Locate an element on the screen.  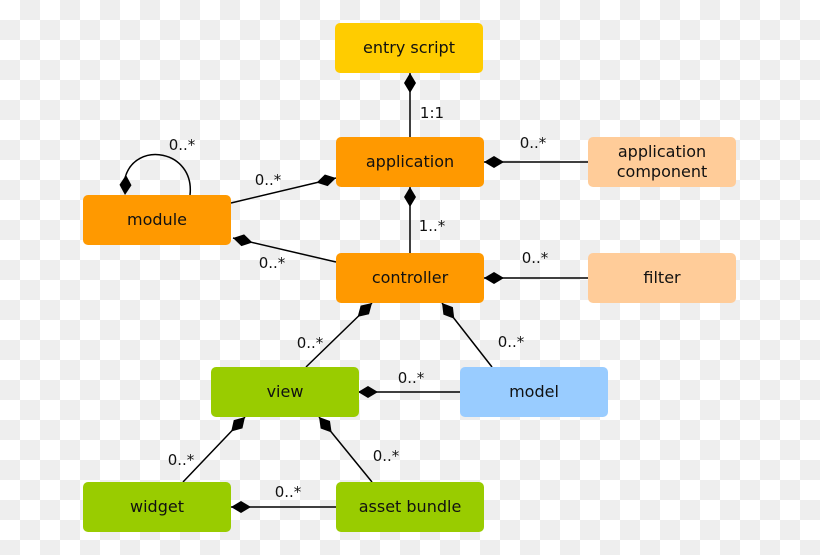
node-appcomp: application component is located at coordinates (662, 162).